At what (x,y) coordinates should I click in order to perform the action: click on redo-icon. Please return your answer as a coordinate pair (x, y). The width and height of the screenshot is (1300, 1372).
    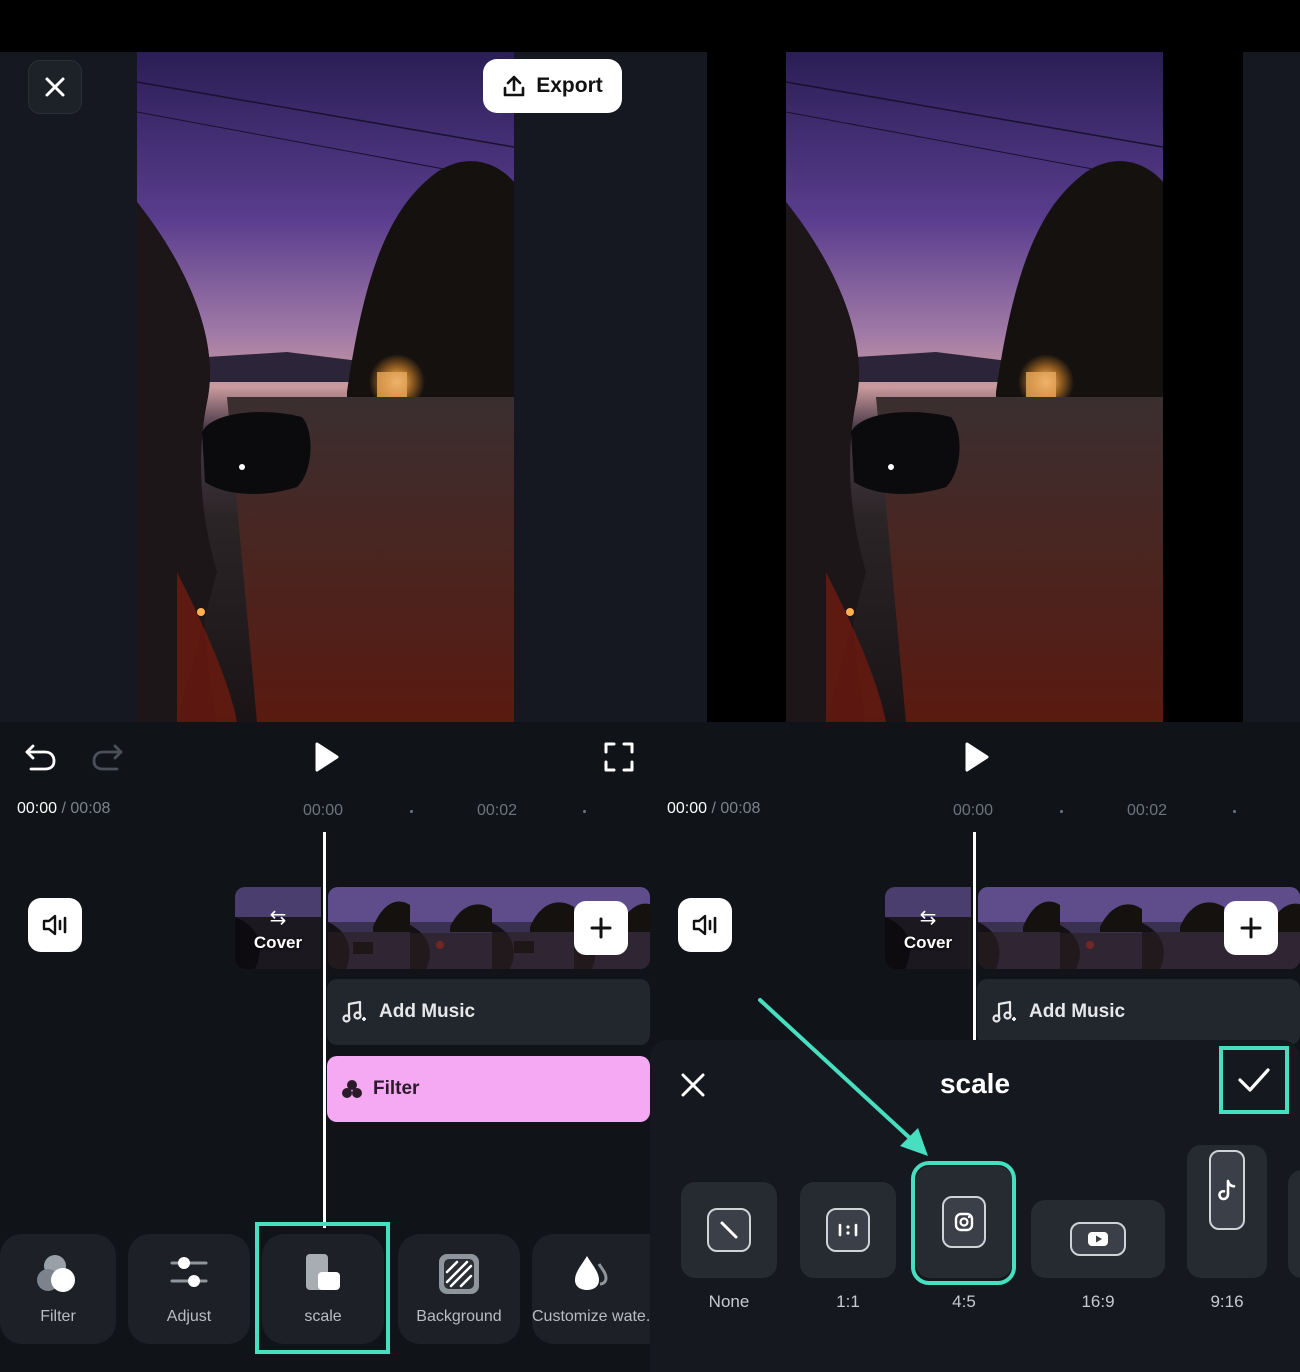
    Looking at the image, I should click on (107, 757).